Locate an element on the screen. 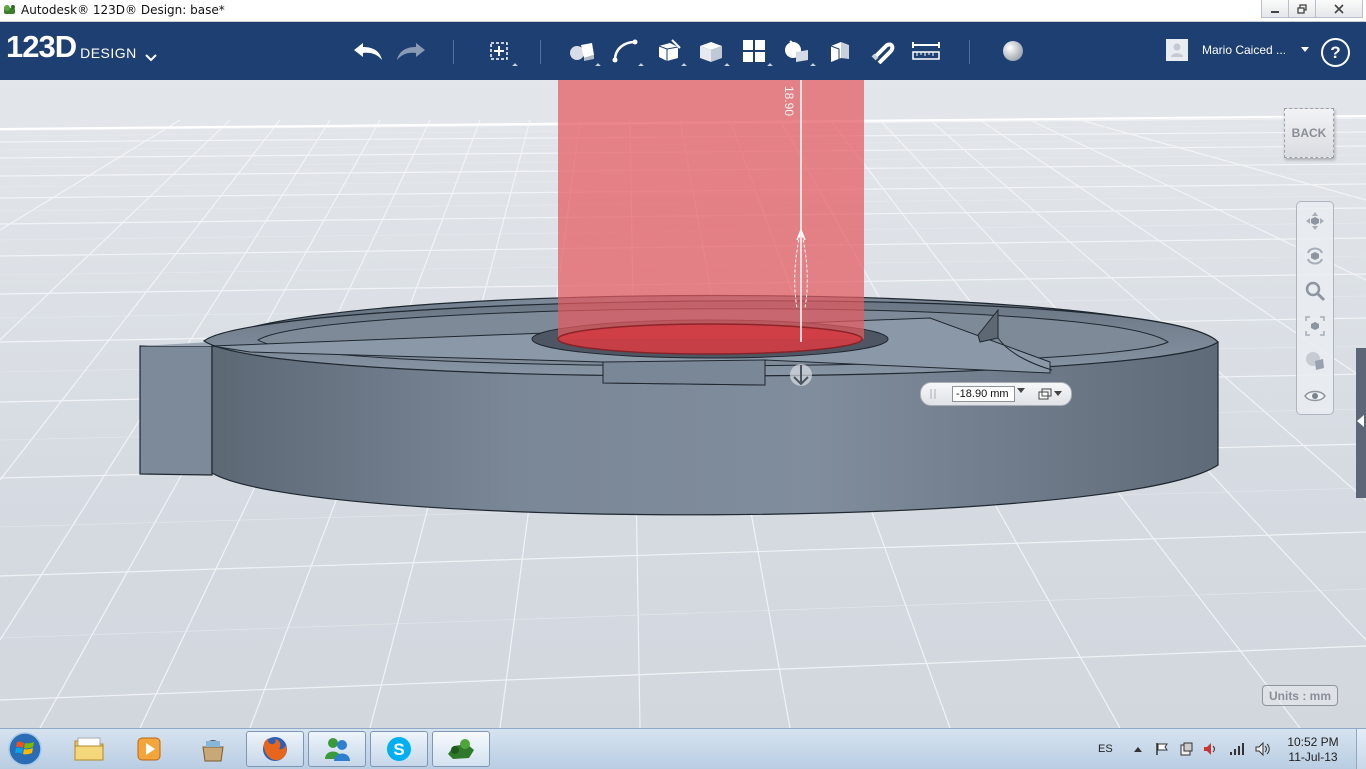  extrude-mode-dropdown is located at coordinates (1050, 393).